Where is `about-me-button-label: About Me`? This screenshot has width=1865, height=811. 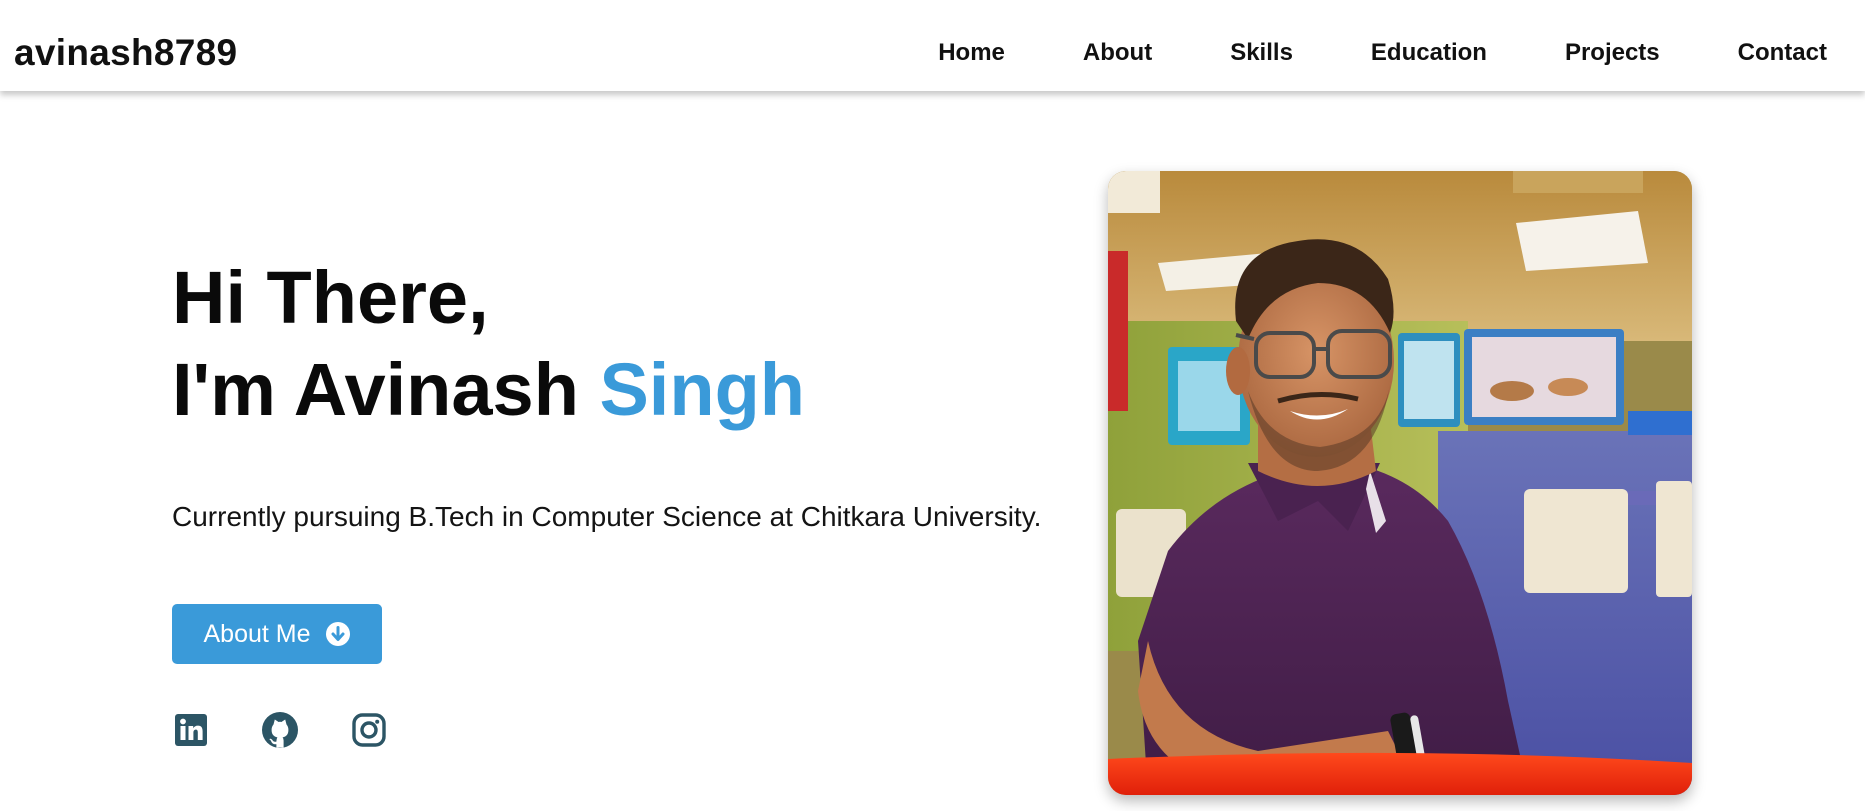
about-me-button-label: About Me is located at coordinates (257, 633).